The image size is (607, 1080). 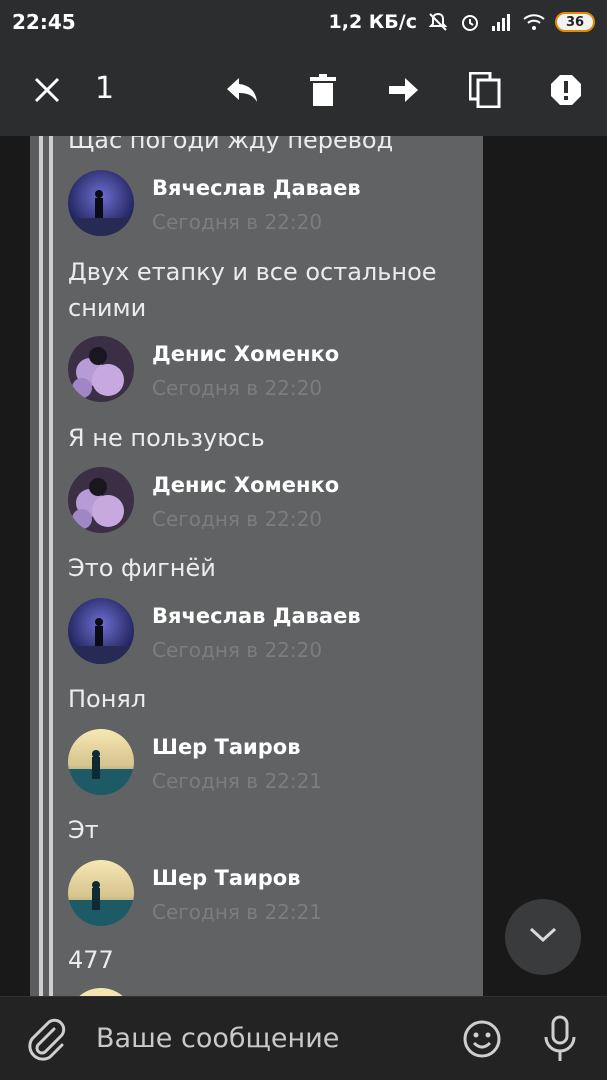 What do you see at coordinates (47, 90) in the screenshot?
I see `close-icon` at bounding box center [47, 90].